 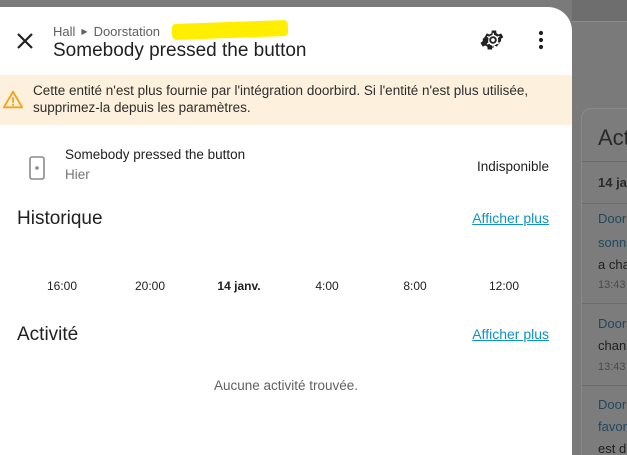 What do you see at coordinates (127, 31) in the screenshot?
I see `breadcrumb-device: Doorstation` at bounding box center [127, 31].